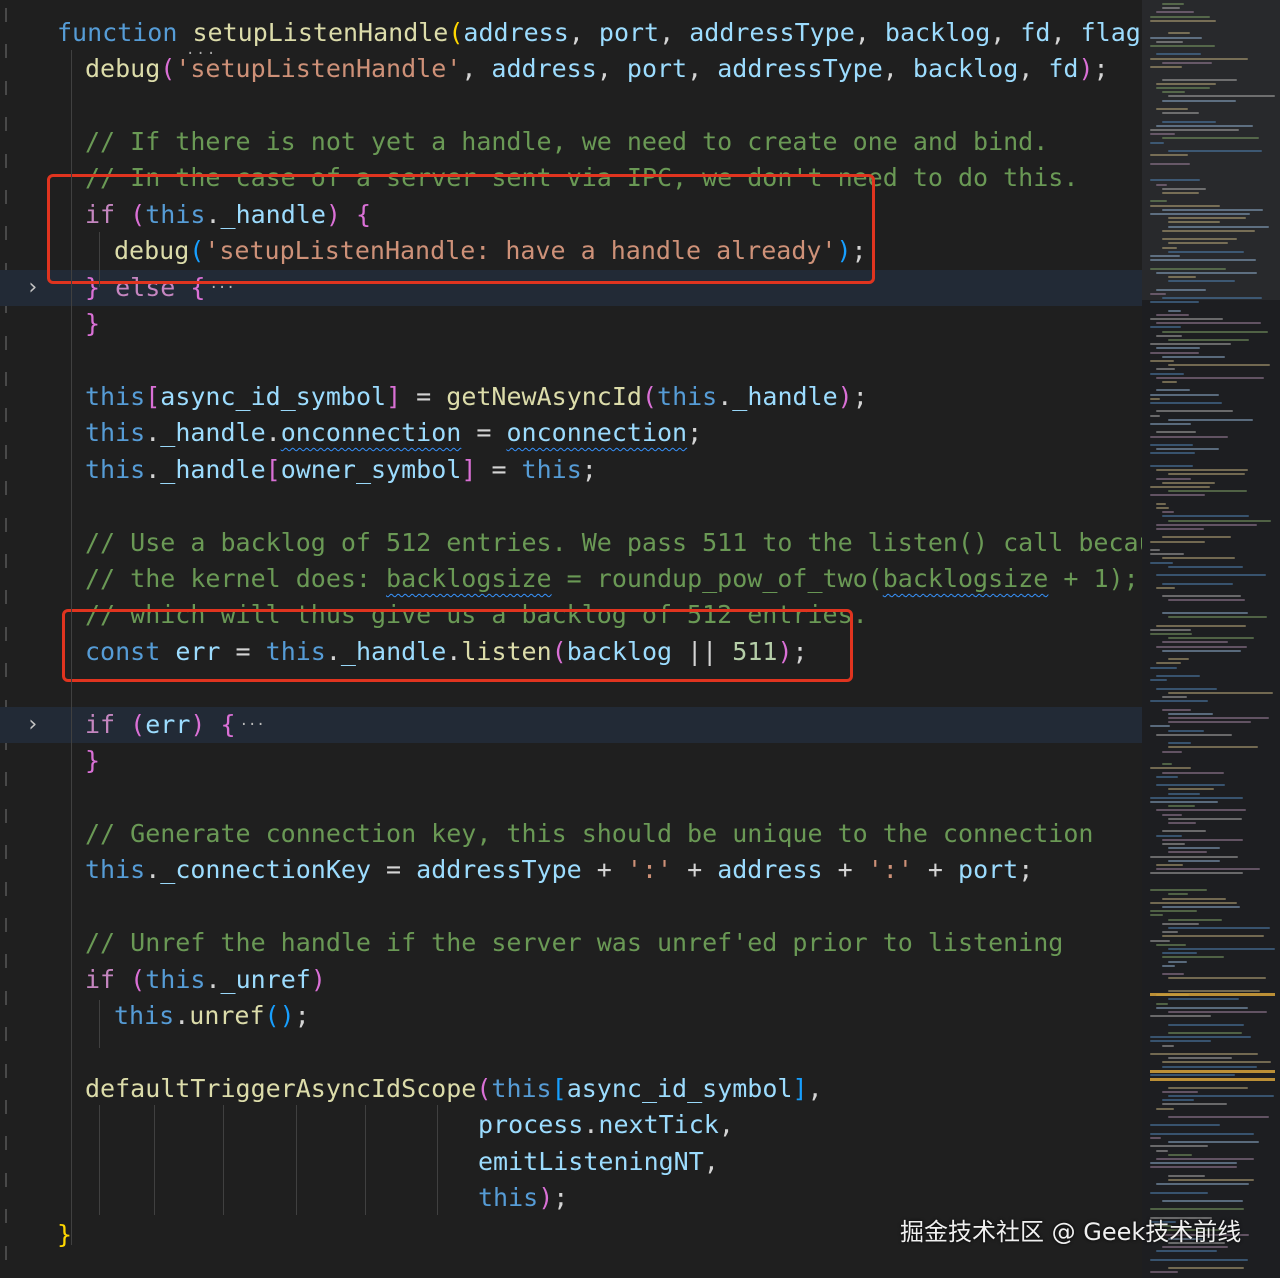 The height and width of the screenshot is (1278, 1280). I want to click on code-line: › if (err) {···, so click(571, 725).